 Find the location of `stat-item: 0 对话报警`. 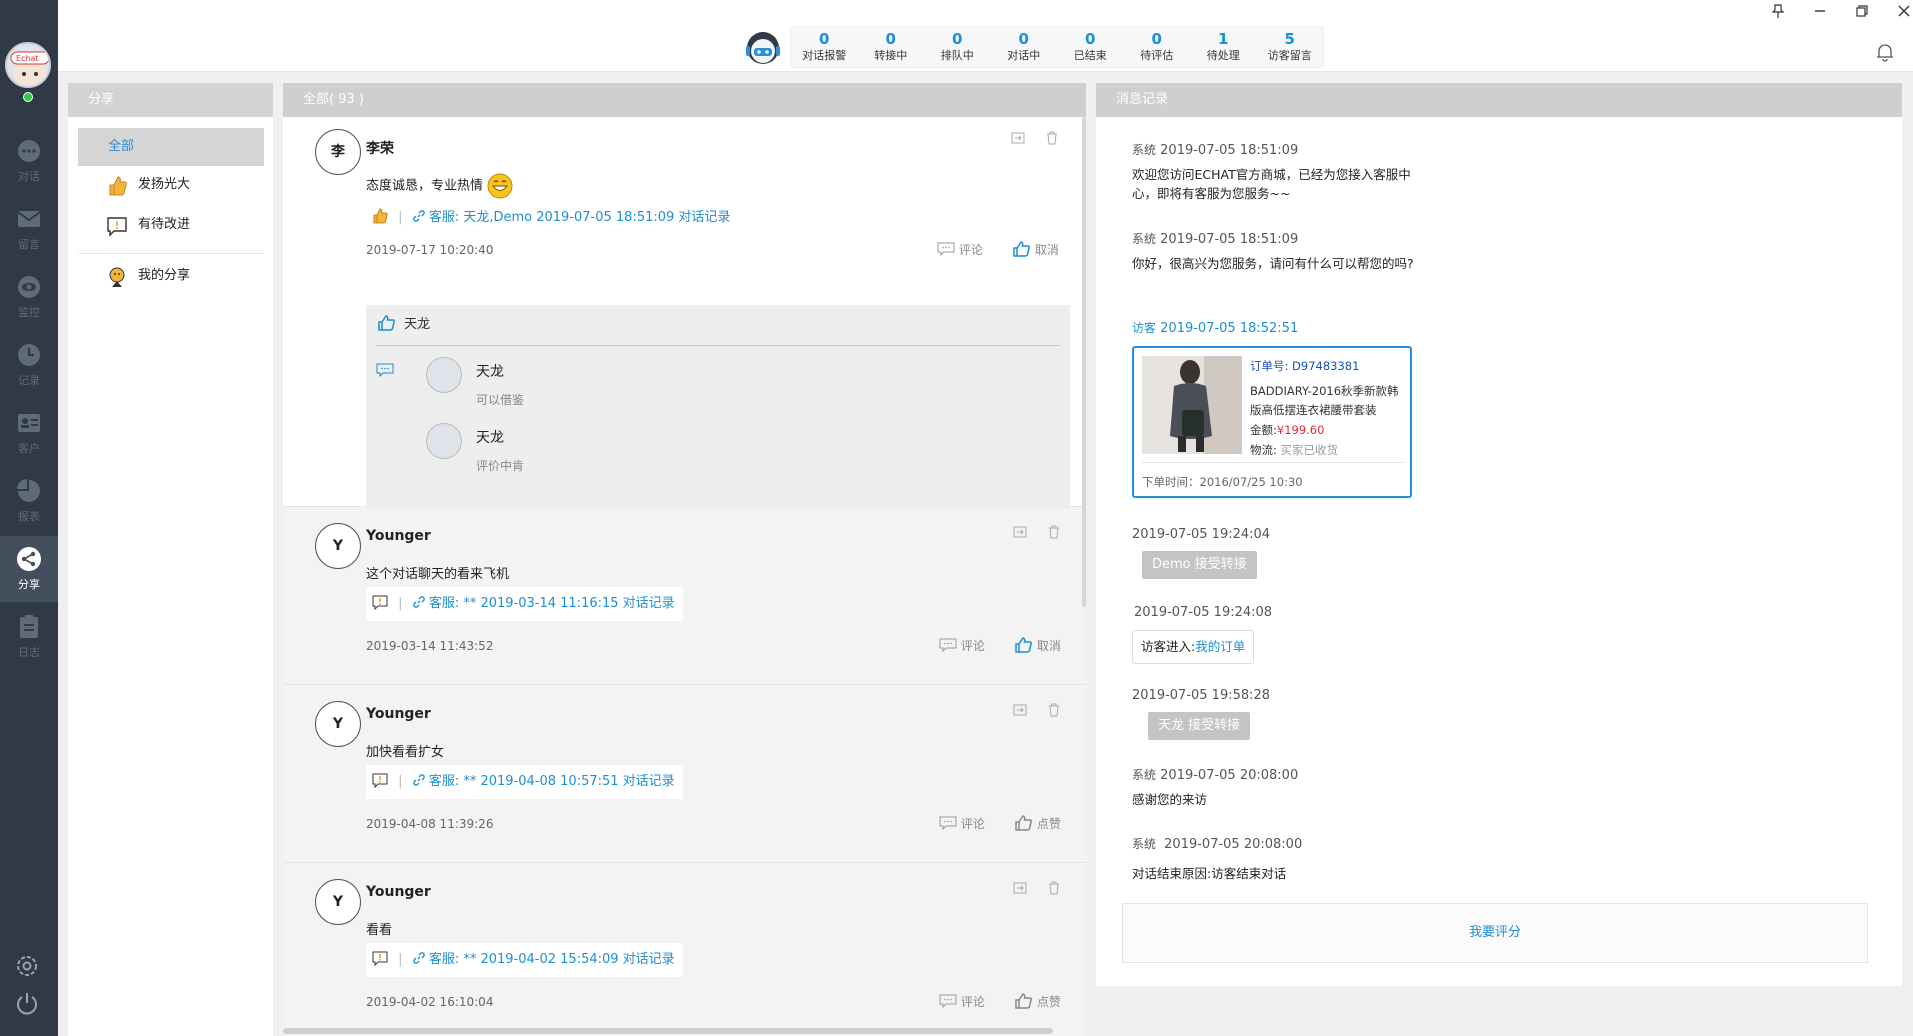

stat-item: 0 对话报警 is located at coordinates (824, 47).